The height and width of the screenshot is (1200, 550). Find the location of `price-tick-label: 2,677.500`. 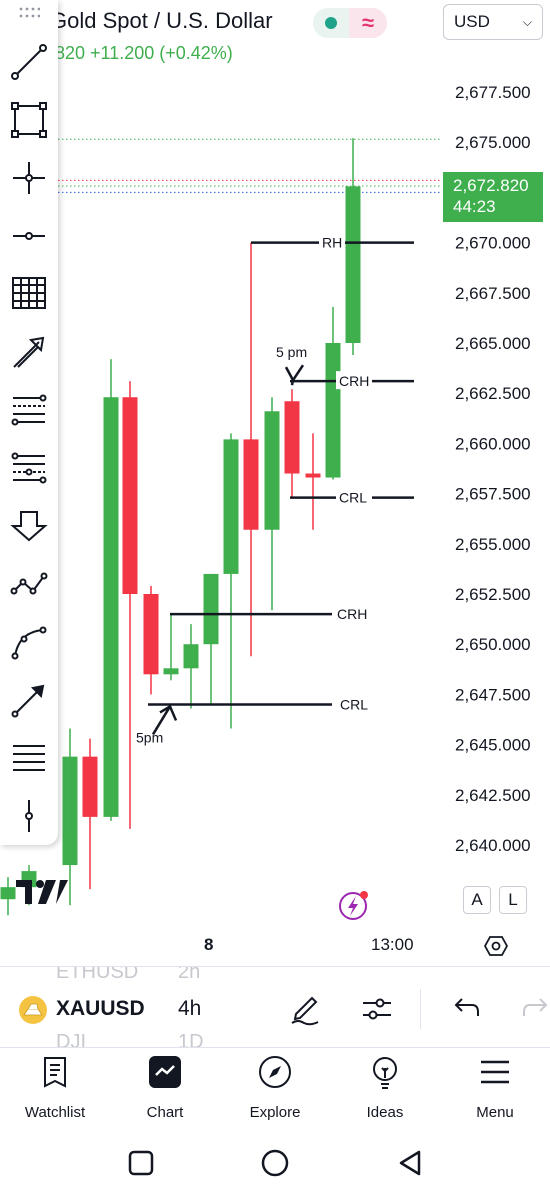

price-tick-label: 2,677.500 is located at coordinates (493, 92).